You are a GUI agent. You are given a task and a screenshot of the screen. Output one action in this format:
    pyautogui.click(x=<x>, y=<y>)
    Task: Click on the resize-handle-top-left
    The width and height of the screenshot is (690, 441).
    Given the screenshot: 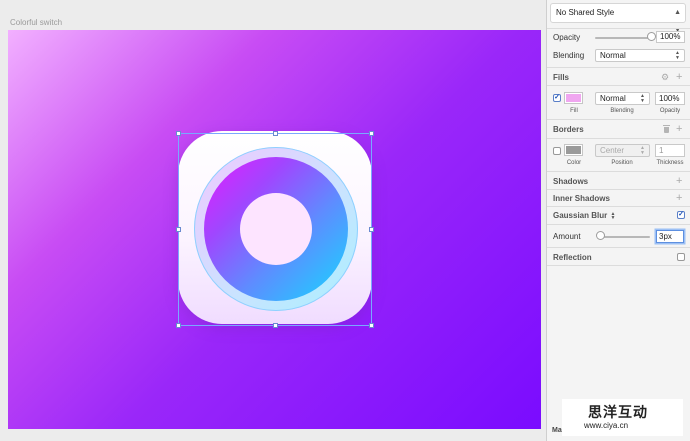 What is the action you would take?
    pyautogui.click(x=178, y=133)
    